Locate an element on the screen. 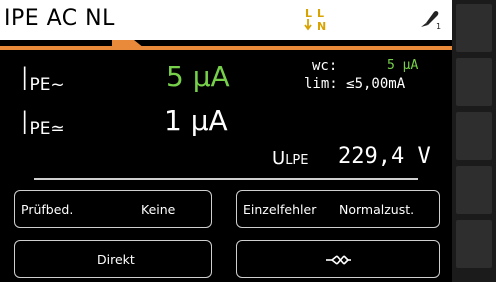  single-fault-value: Normalzust. is located at coordinates (377, 209).